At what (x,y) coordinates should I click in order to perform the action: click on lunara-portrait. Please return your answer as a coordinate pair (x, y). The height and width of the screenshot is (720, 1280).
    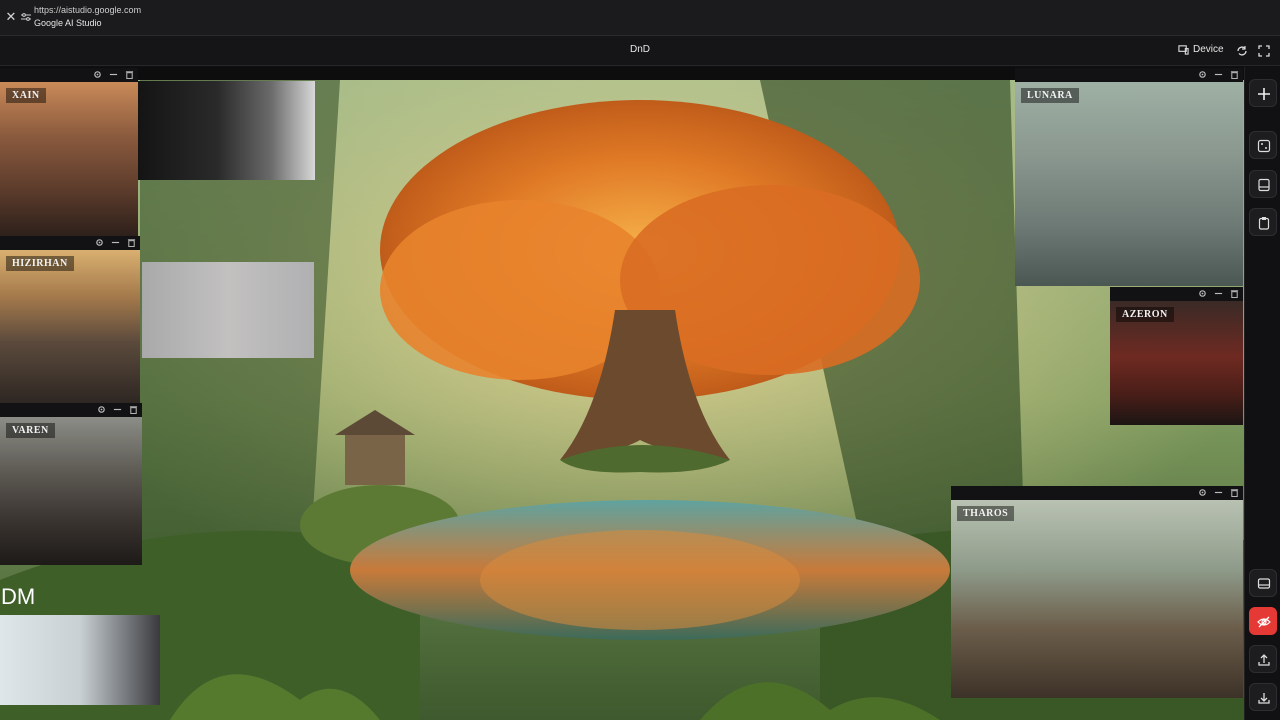
    Looking at the image, I should click on (1129, 184).